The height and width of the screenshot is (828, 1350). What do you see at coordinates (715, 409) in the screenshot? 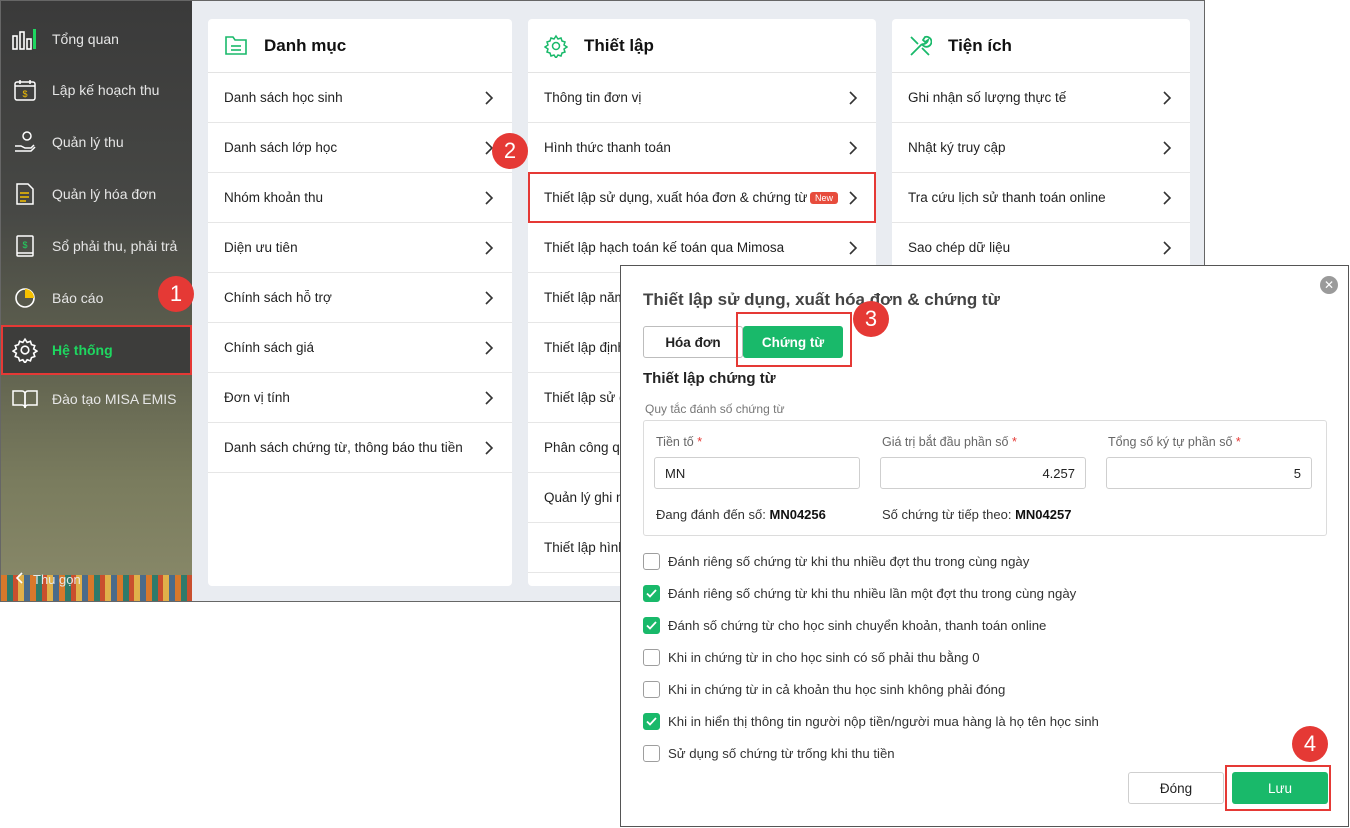
I see `numbering-rule-label: Quy tắc đánh số chứng từ` at bounding box center [715, 409].